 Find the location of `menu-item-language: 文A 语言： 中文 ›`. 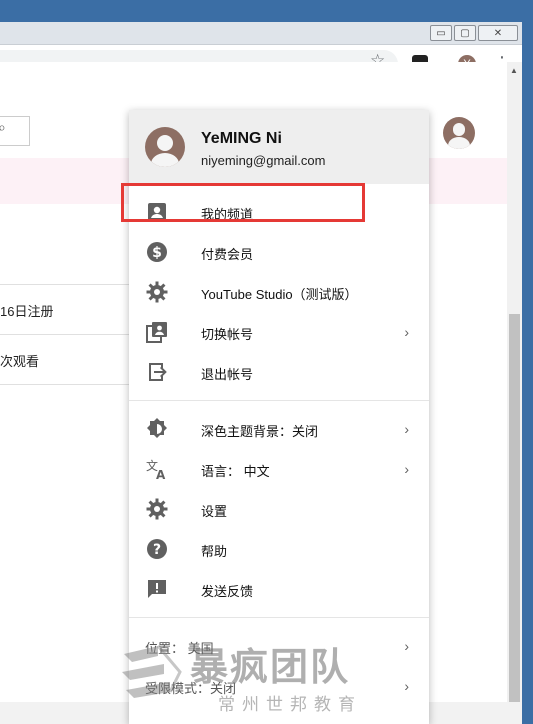

menu-item-language: 文A 语言： 中文 › is located at coordinates (279, 469).